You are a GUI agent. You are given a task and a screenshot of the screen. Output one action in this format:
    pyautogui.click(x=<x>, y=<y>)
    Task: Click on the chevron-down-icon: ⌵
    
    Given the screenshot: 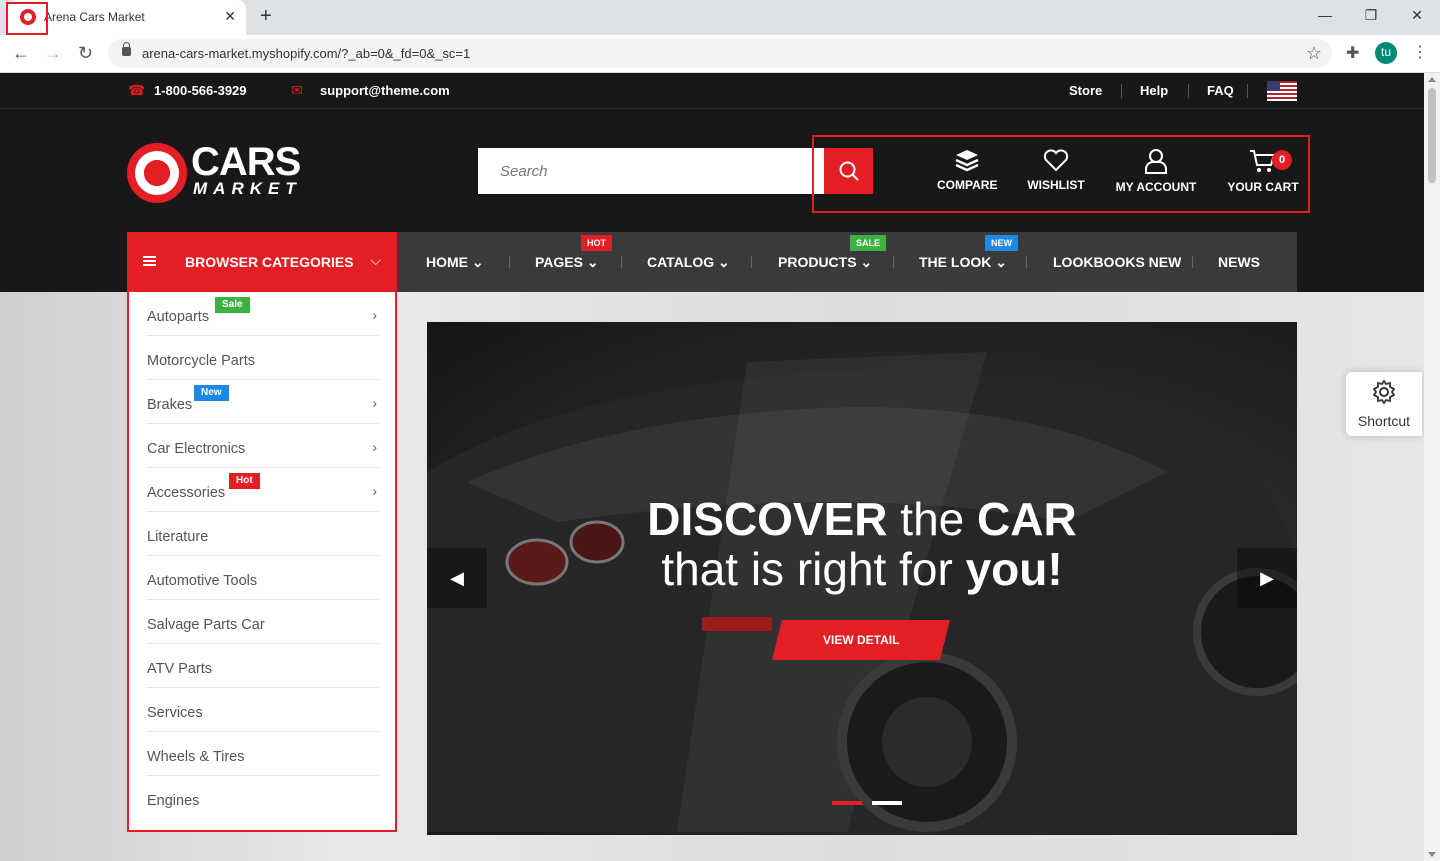 What is the action you would take?
    pyautogui.click(x=375, y=260)
    